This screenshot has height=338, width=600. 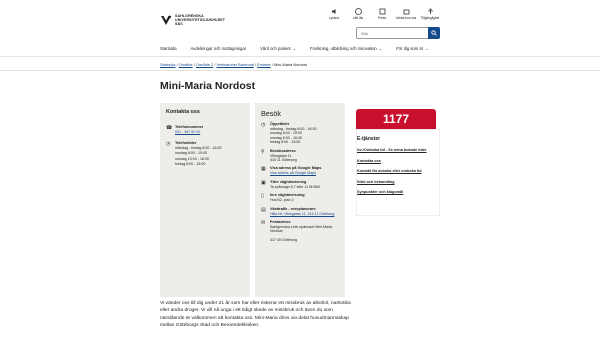 I want to click on nav-forskning: Forskning, utbildning och innovation ⌄, so click(x=346, y=48).